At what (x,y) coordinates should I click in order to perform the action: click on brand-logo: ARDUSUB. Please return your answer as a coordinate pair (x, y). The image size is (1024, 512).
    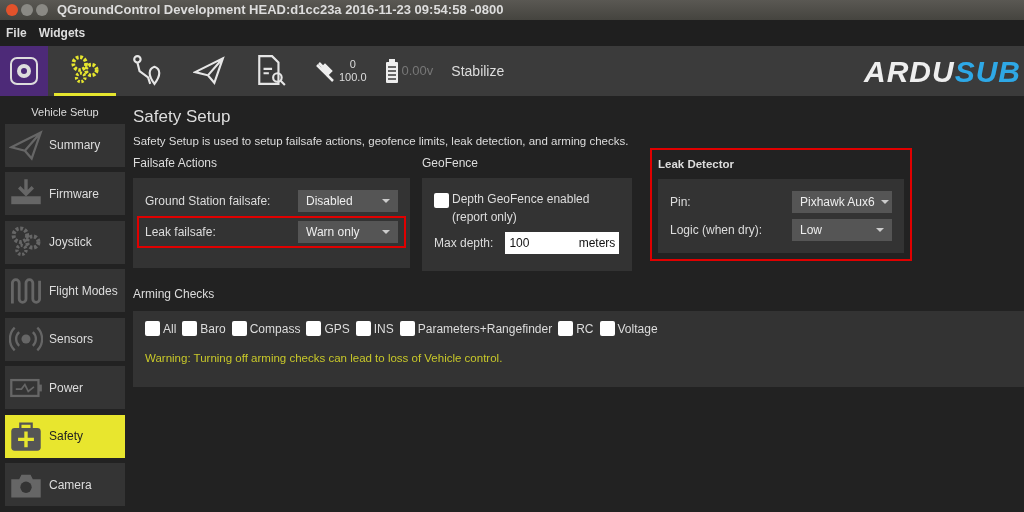
    Looking at the image, I should click on (942, 71).